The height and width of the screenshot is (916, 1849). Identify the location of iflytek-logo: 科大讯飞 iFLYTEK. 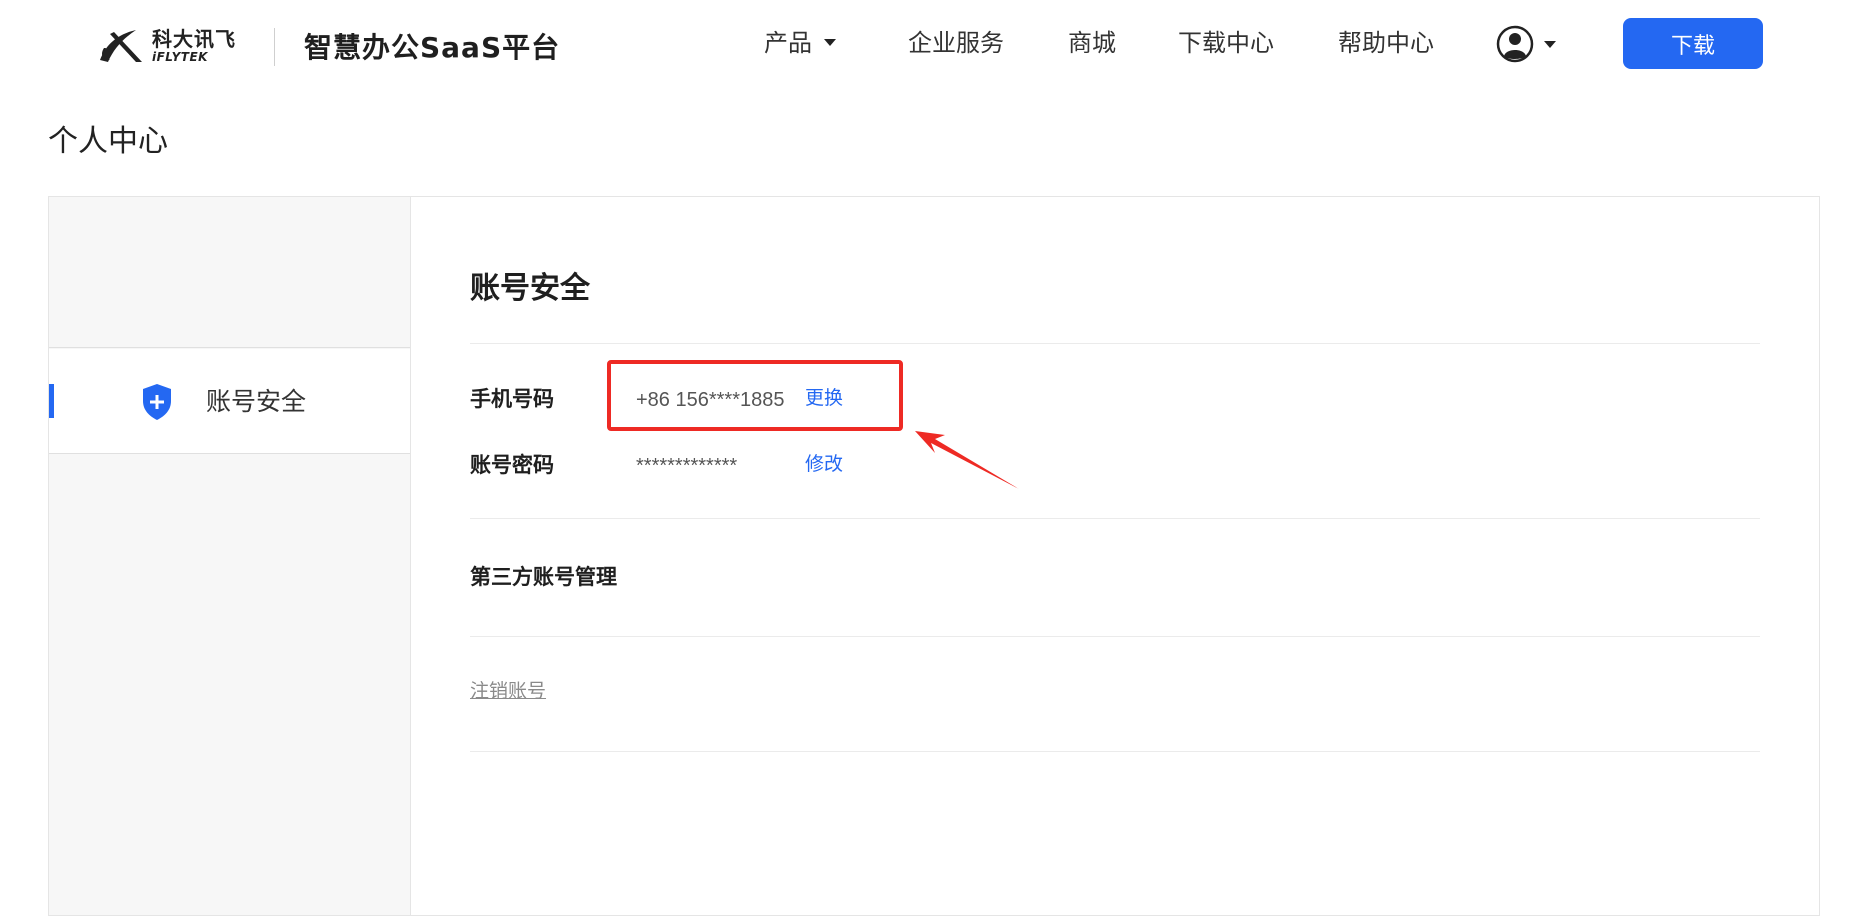
(171, 46).